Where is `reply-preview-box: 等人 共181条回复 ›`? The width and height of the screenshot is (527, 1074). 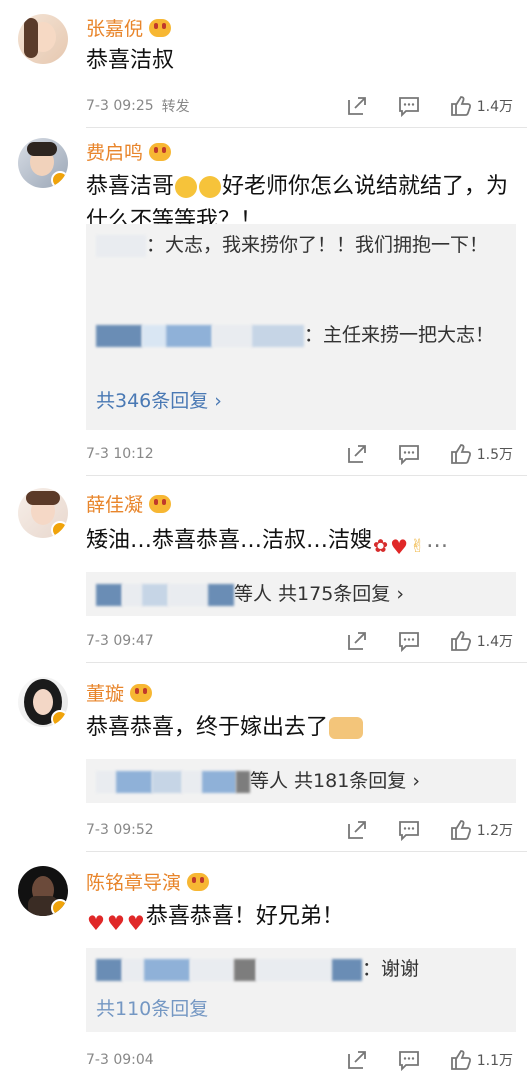
reply-preview-box: 等人 共181条回复 › is located at coordinates (301, 781).